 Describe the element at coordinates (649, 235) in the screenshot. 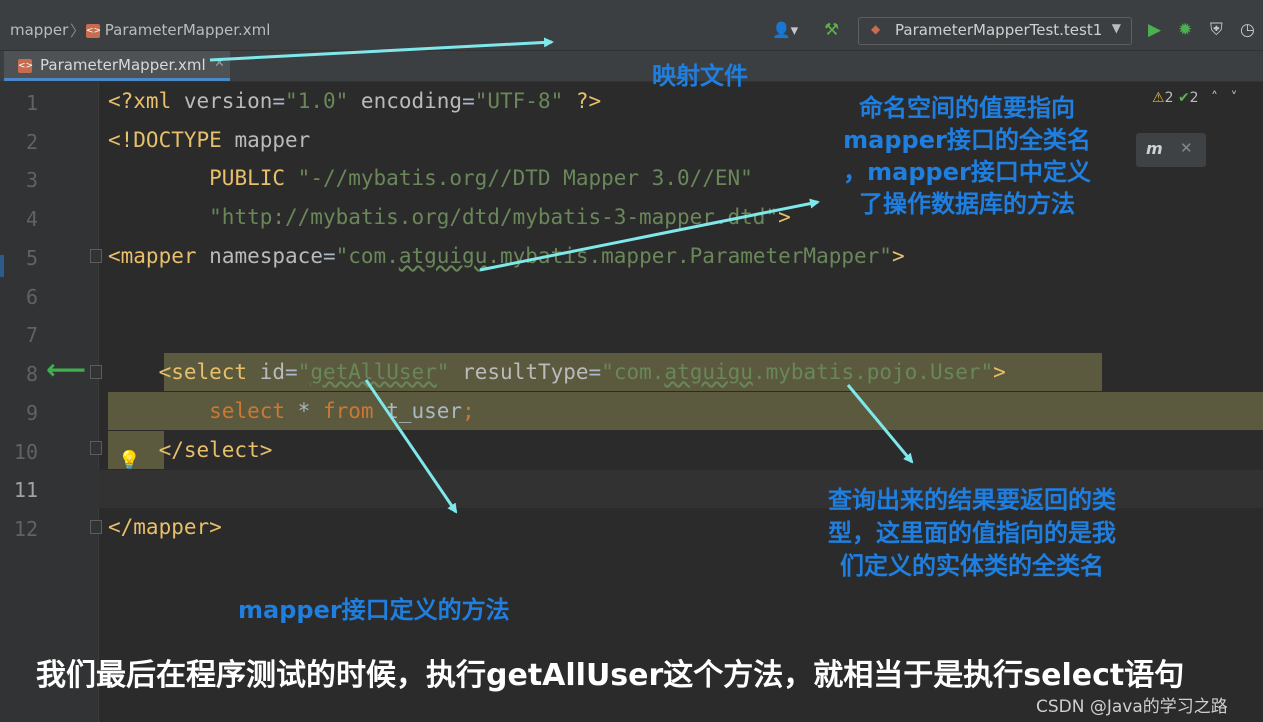

I see `arrow-to-namespace-note` at that location.